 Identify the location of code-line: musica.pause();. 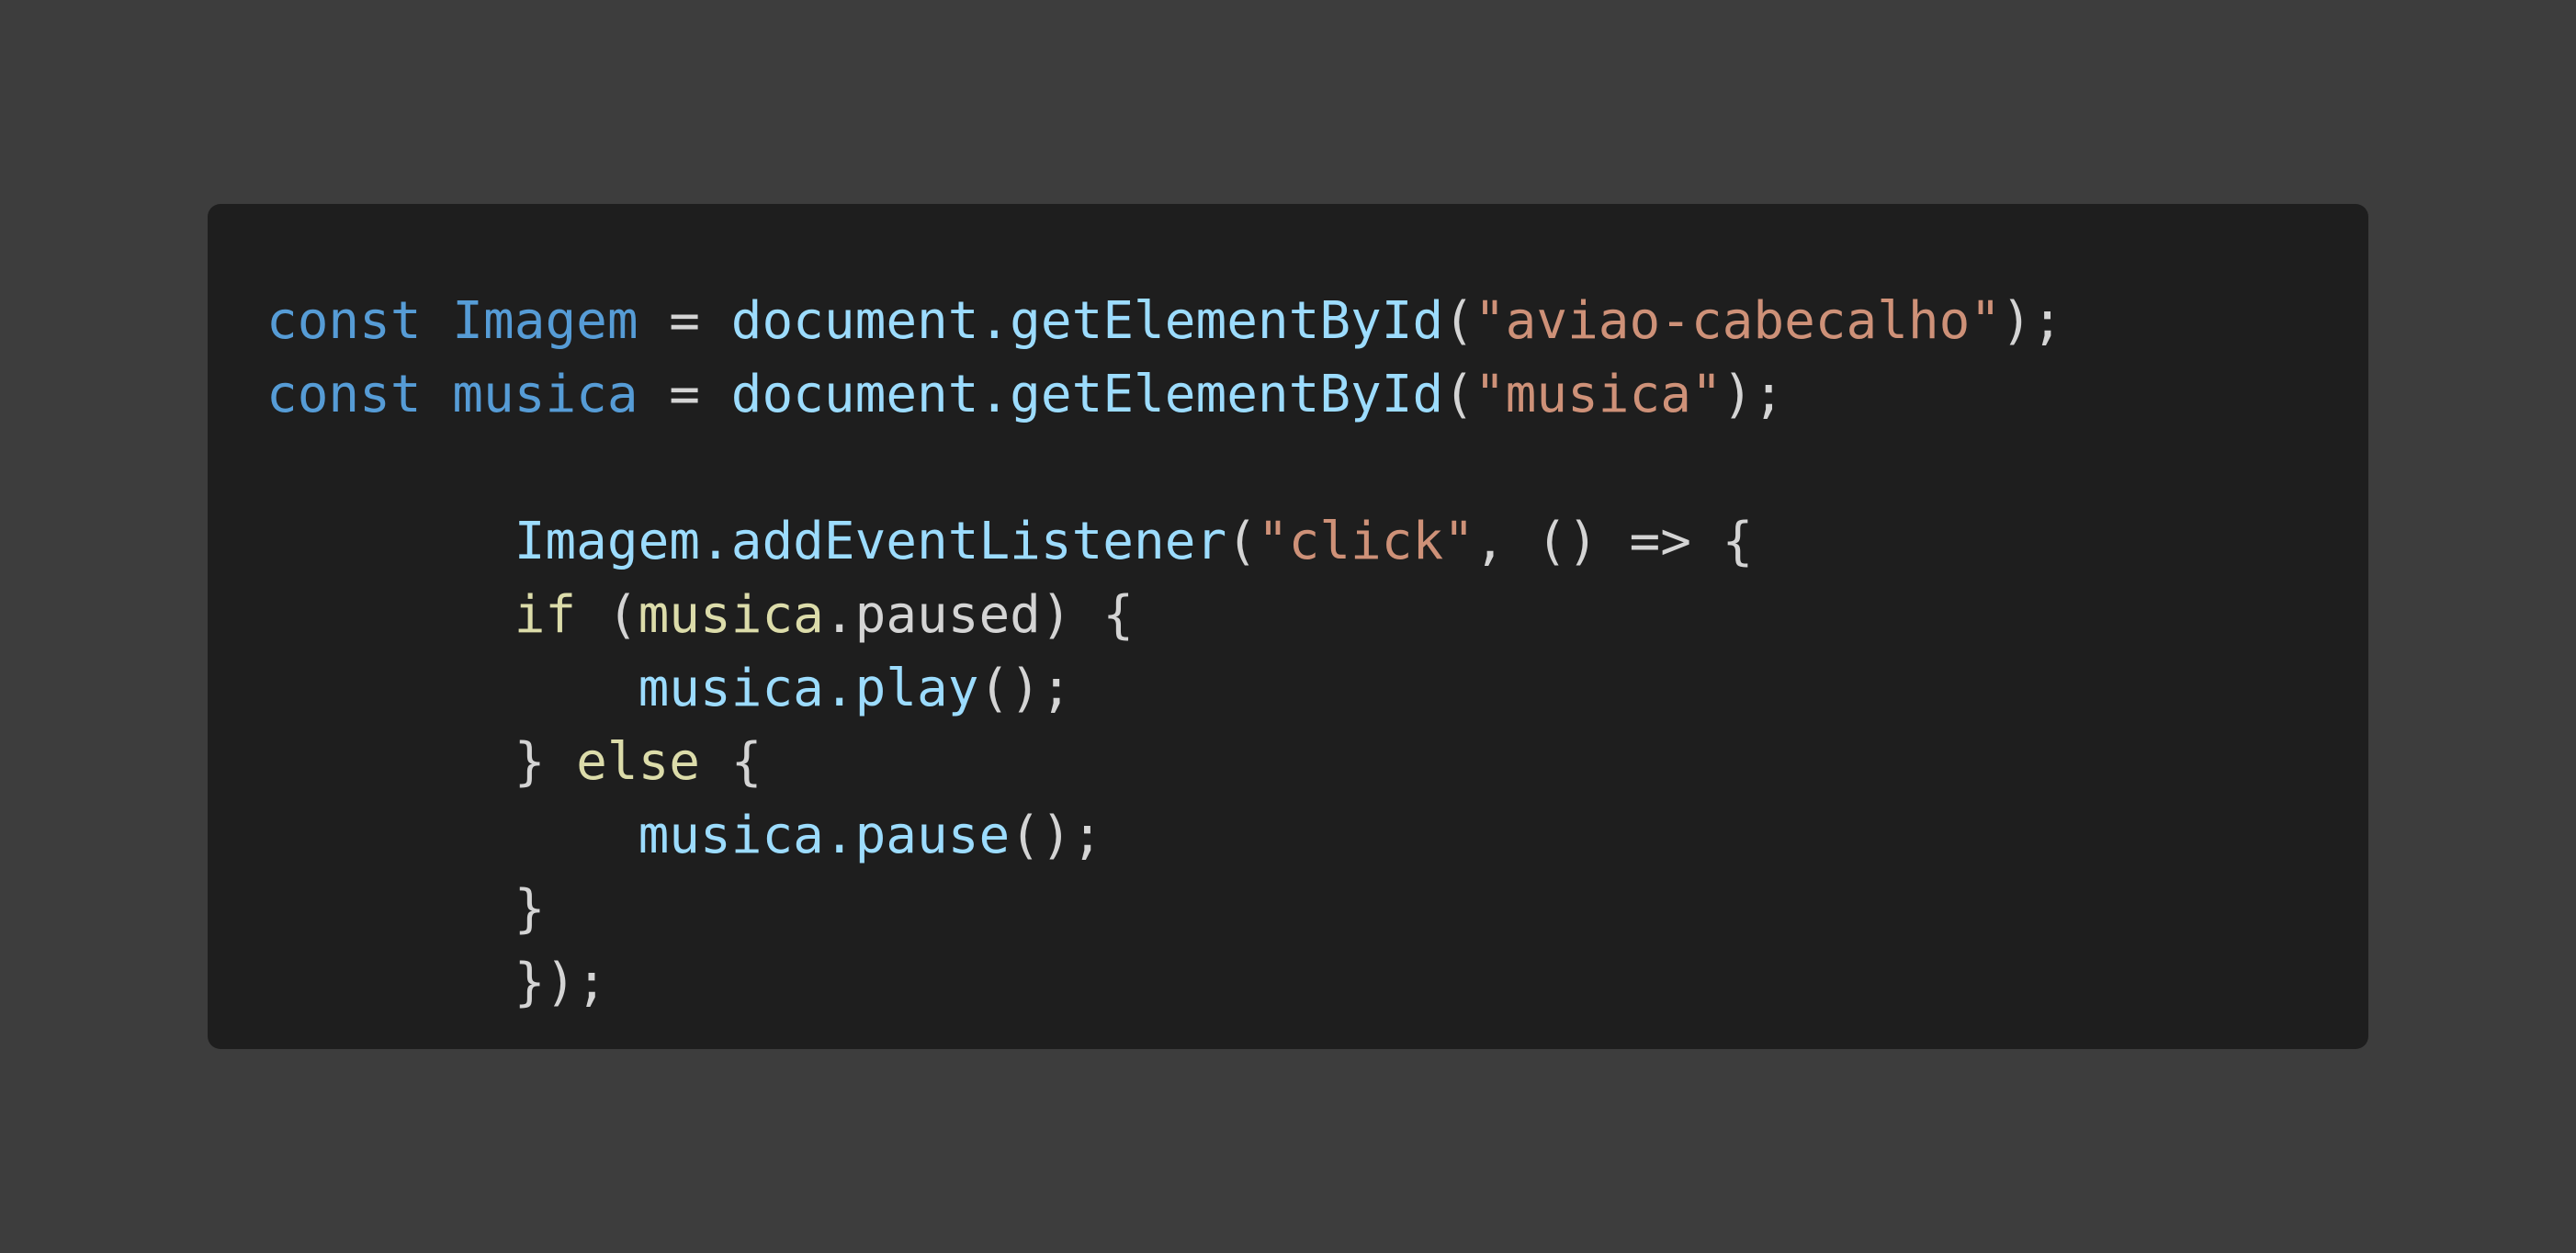
(1317, 836).